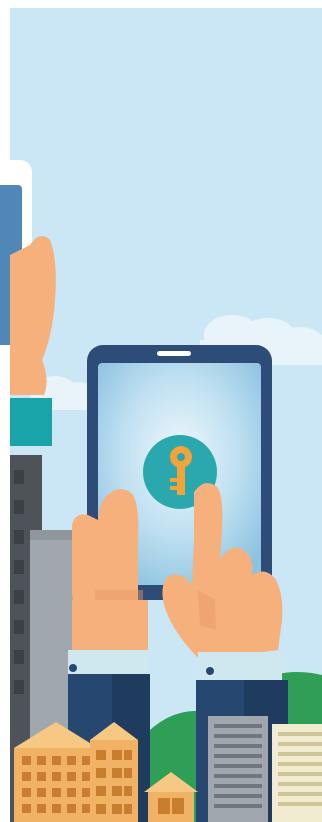 The width and height of the screenshot is (322, 822). Describe the element at coordinates (161, 4) in the screenshot. I see `top-border` at that location.